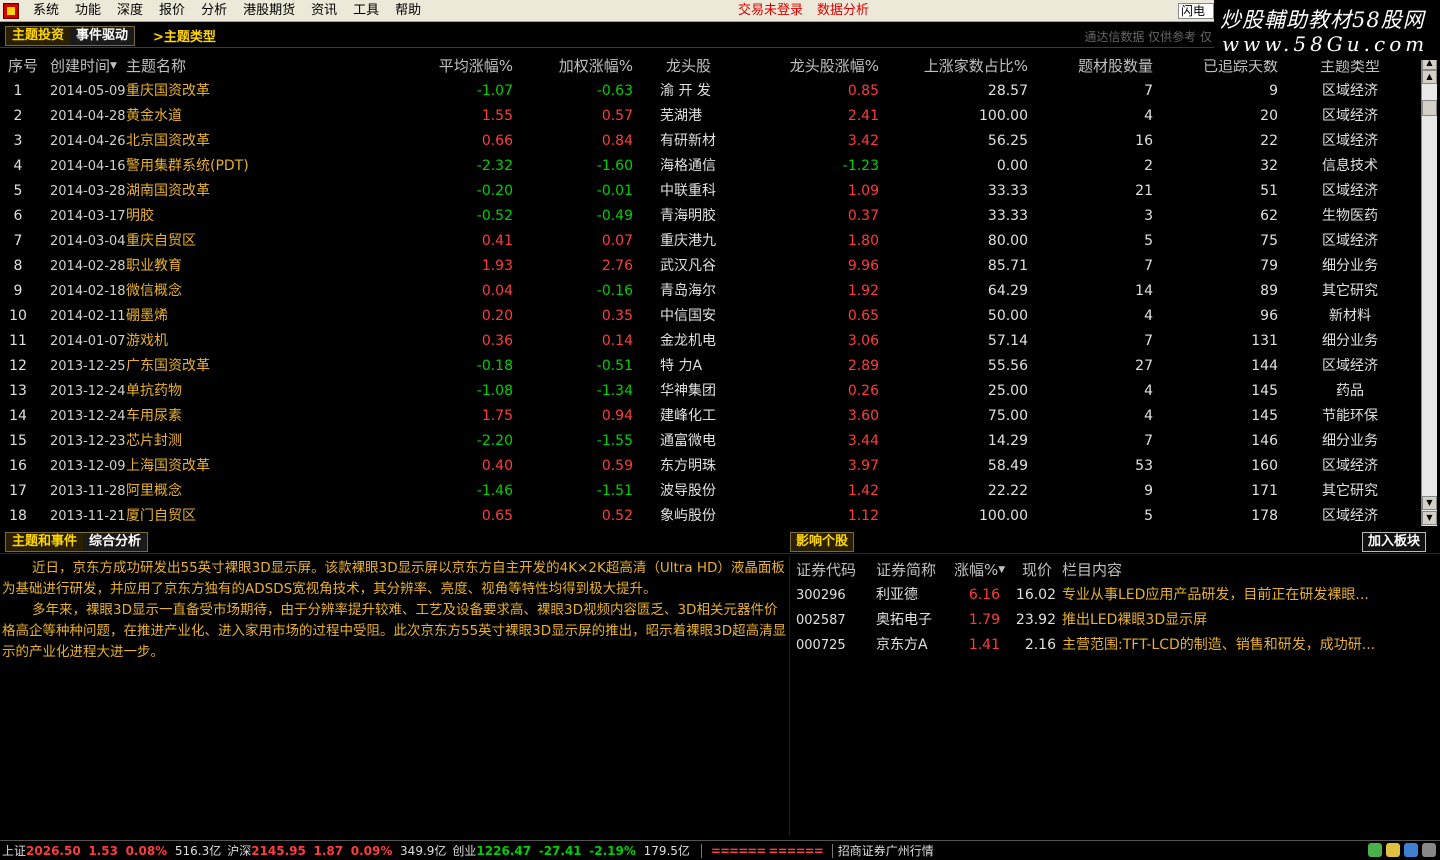 The width and height of the screenshot is (1440, 860). I want to click on table-cell-count: 53, so click(1144, 466).